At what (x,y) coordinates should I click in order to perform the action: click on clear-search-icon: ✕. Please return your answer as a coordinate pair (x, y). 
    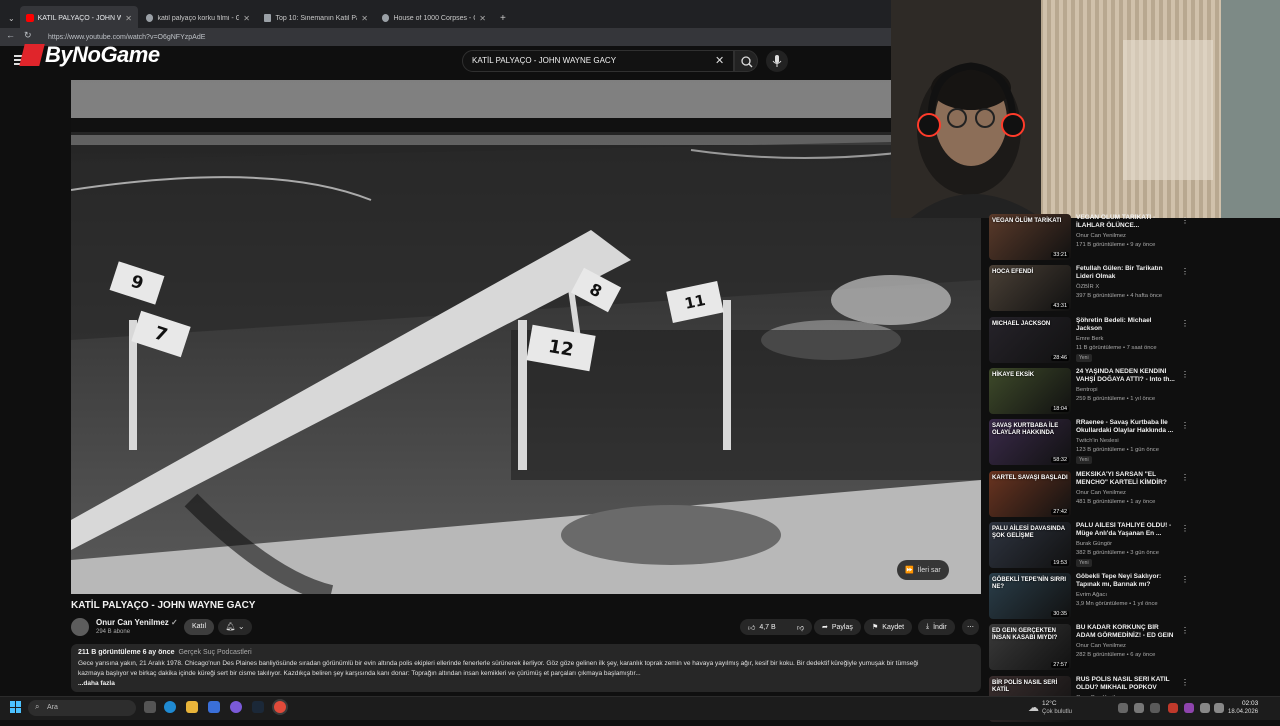
    Looking at the image, I should click on (719, 60).